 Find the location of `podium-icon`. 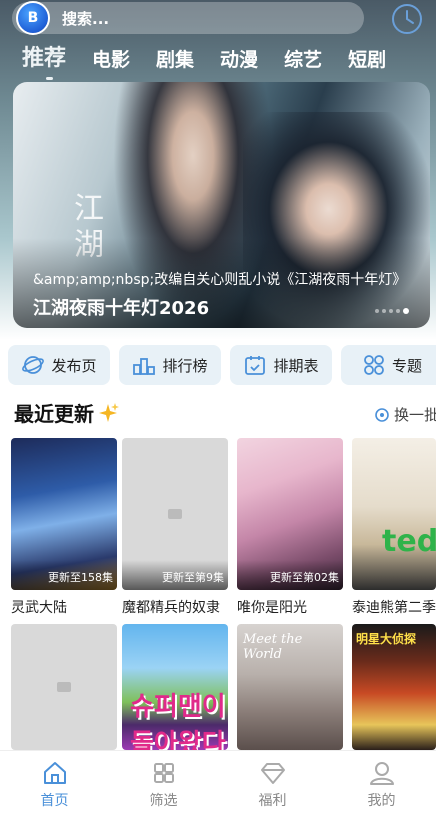

podium-icon is located at coordinates (144, 366).